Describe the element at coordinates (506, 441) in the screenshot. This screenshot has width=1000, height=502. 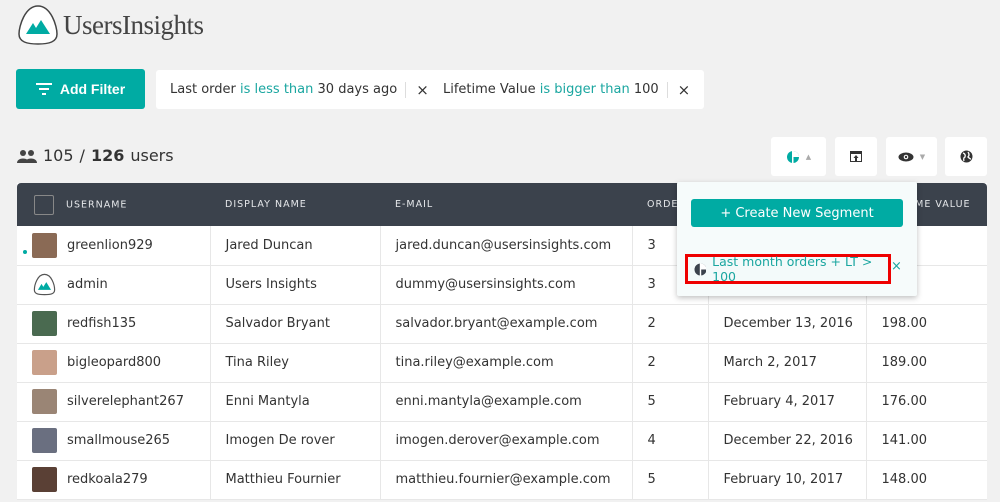
I see `email: imogen.derover@example.com` at that location.